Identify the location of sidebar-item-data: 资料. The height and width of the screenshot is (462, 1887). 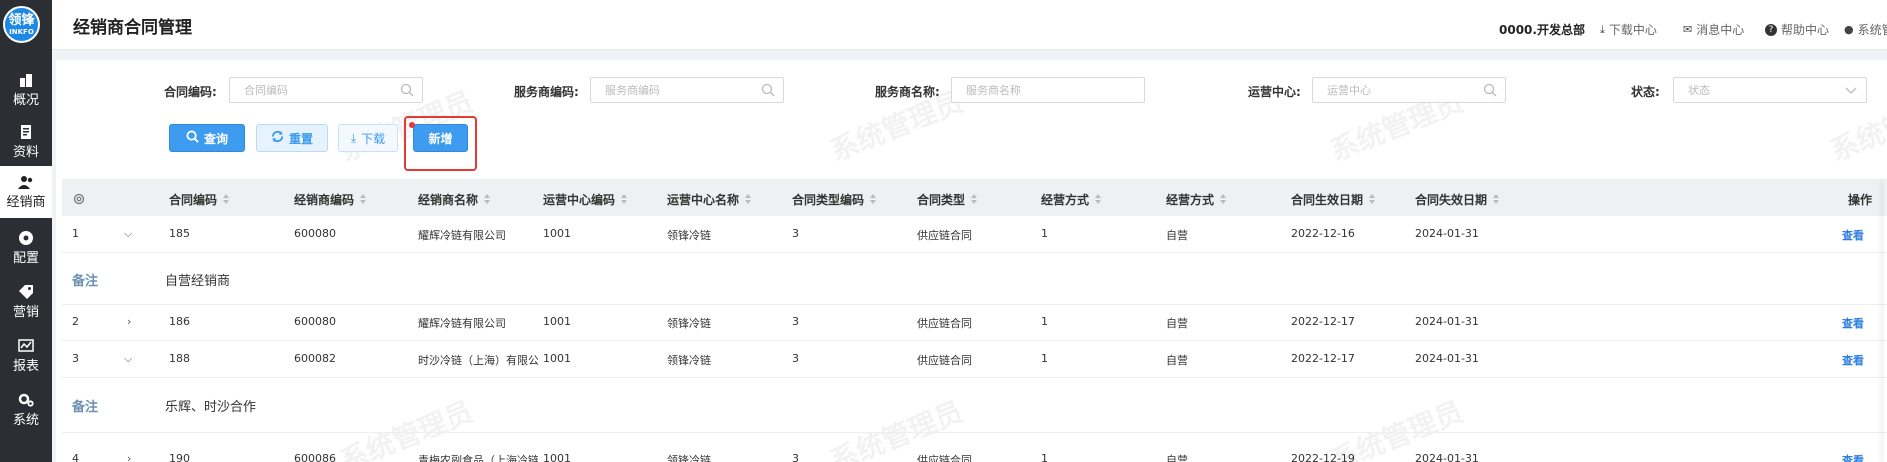
(26, 142).